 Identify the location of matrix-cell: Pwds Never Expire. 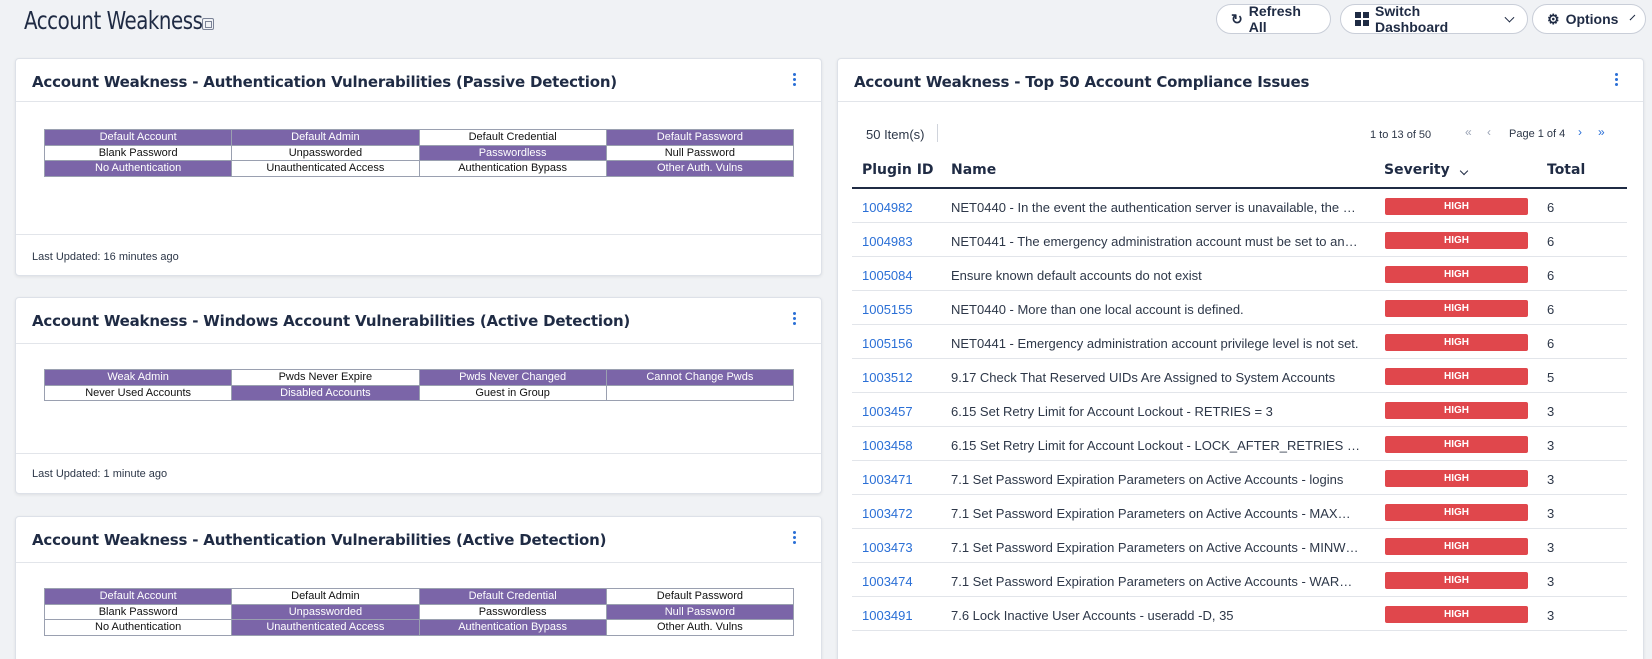
(325, 377).